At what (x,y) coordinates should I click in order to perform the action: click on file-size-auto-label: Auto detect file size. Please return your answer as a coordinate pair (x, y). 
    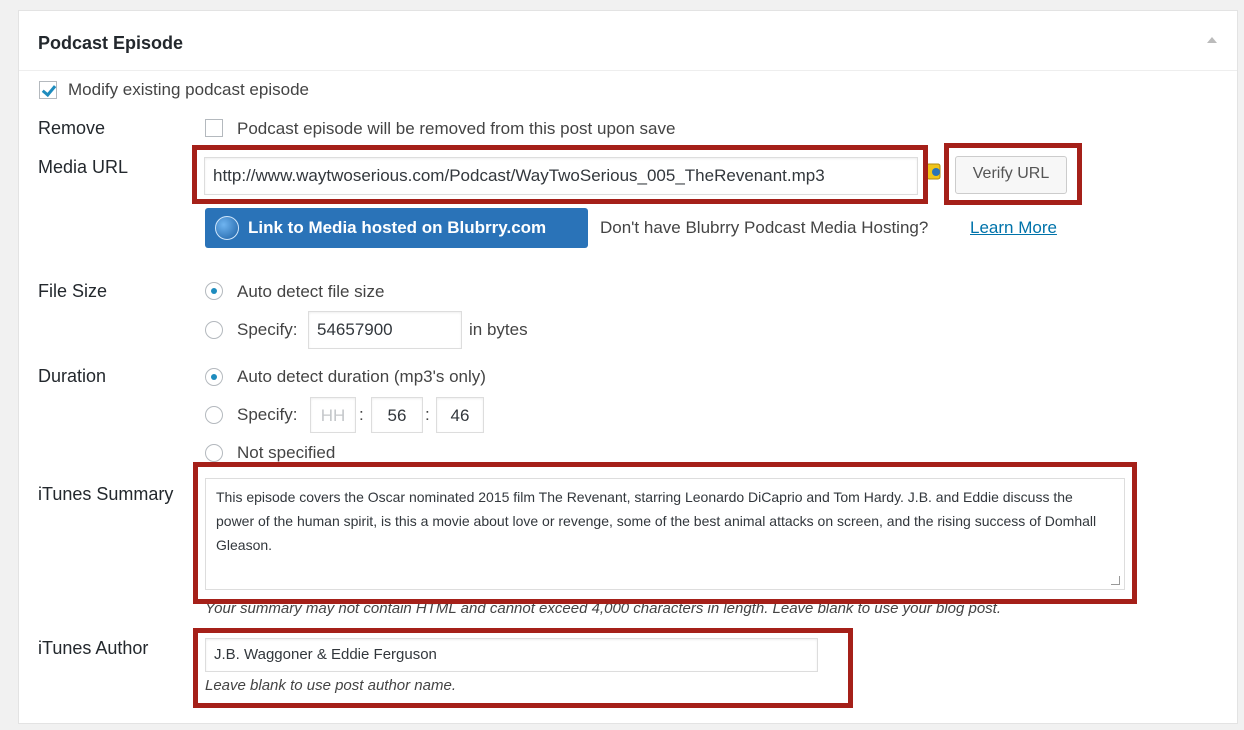
    Looking at the image, I should click on (311, 291).